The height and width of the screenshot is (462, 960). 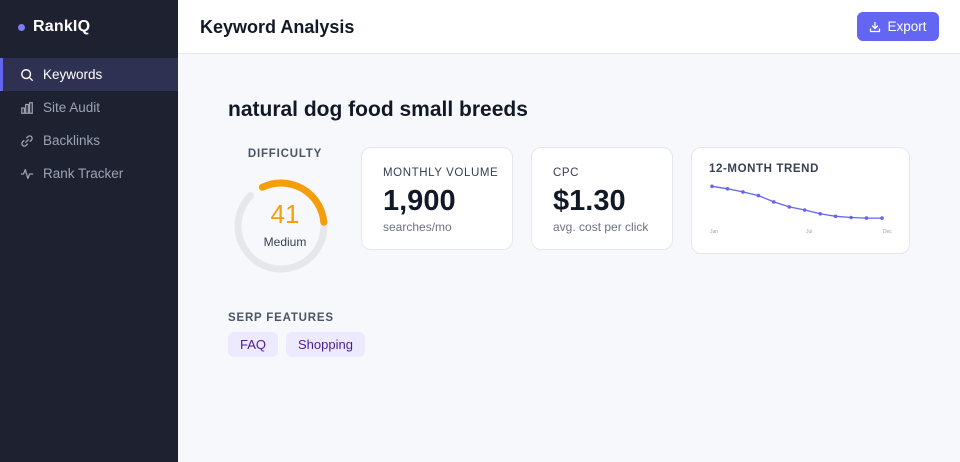 What do you see at coordinates (441, 173) in the screenshot?
I see `volume-label: MONTHLY VOLUME` at bounding box center [441, 173].